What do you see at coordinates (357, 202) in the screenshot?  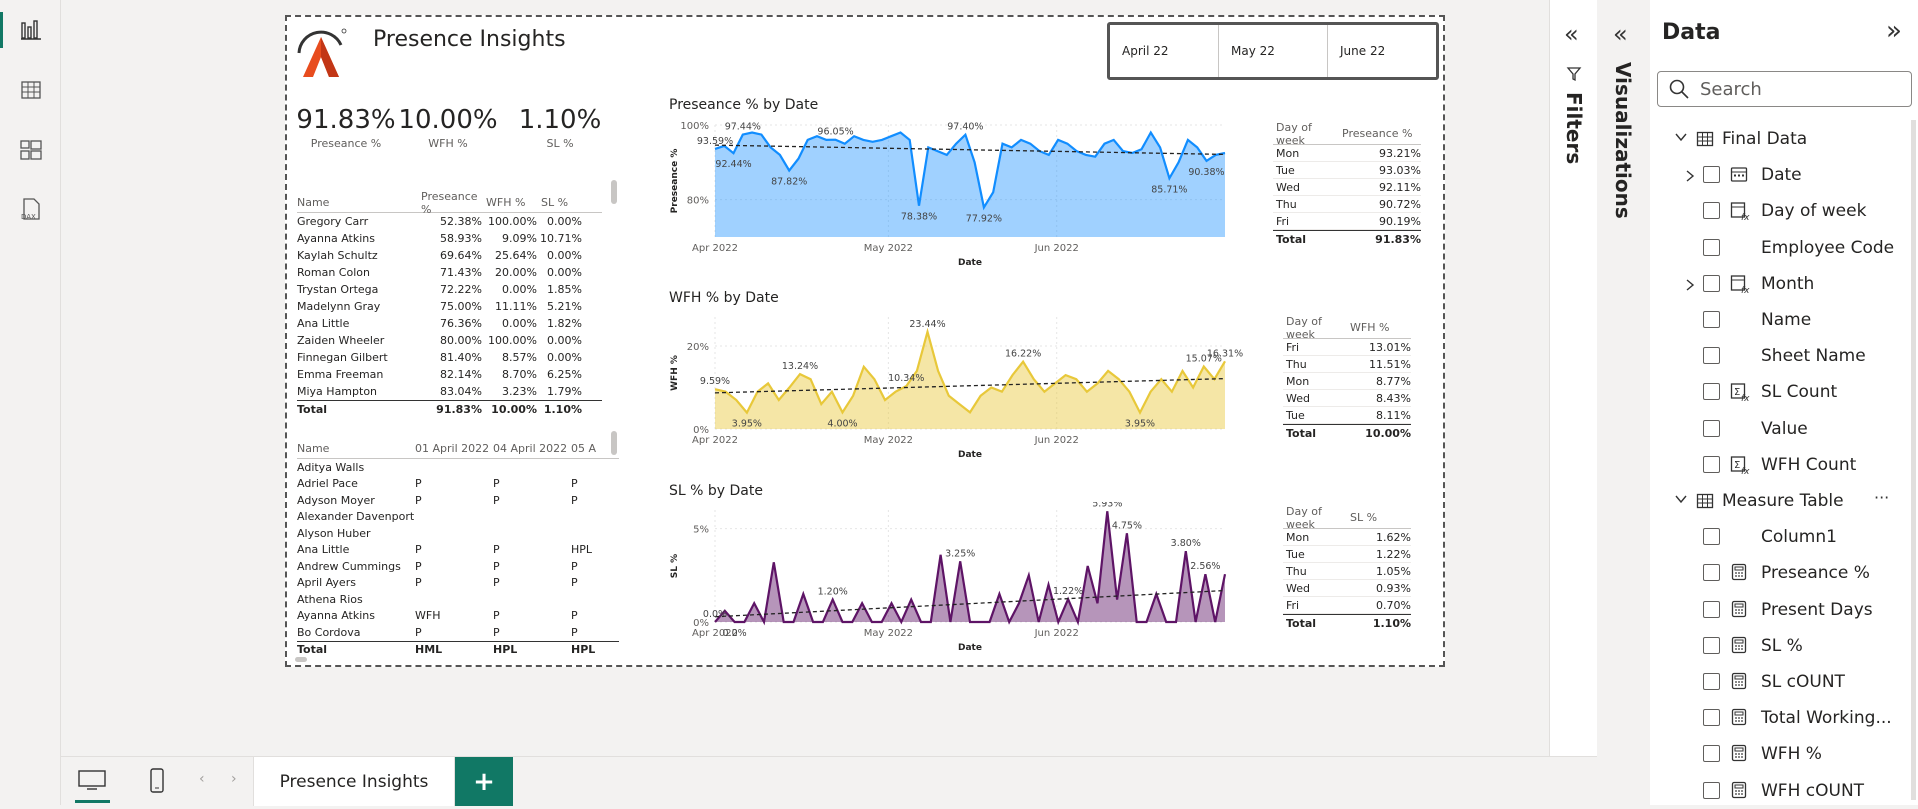 I see `table1-header-cell: Name` at bounding box center [357, 202].